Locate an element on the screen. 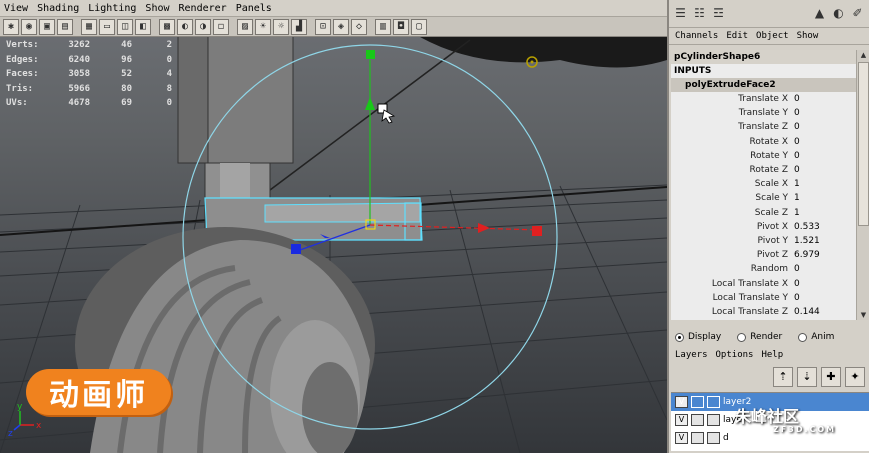 The image size is (869, 453). new-layer-selected-icon: ✦ is located at coordinates (855, 377).